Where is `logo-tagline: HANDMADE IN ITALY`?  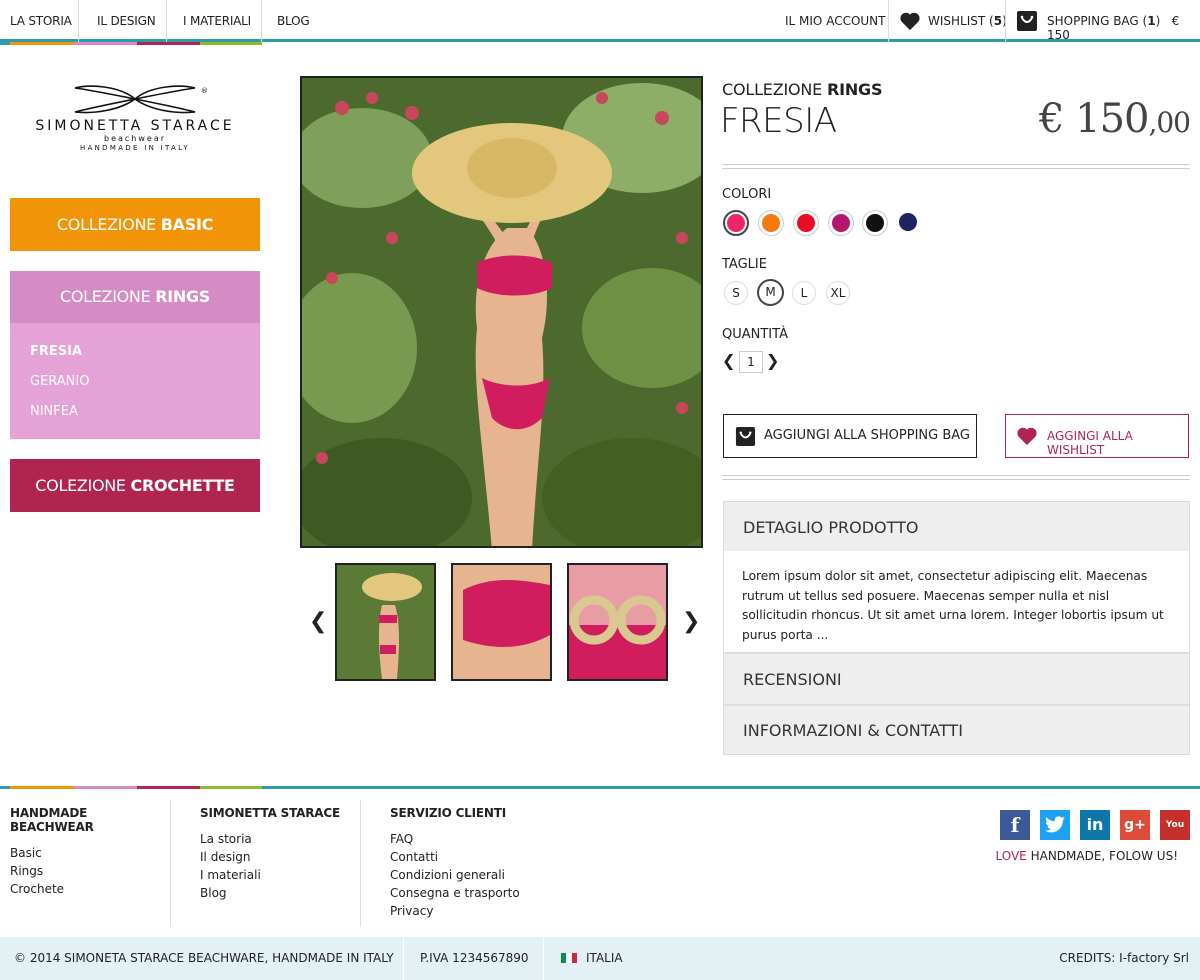
logo-tagline: HANDMADE IN ITALY is located at coordinates (134, 148).